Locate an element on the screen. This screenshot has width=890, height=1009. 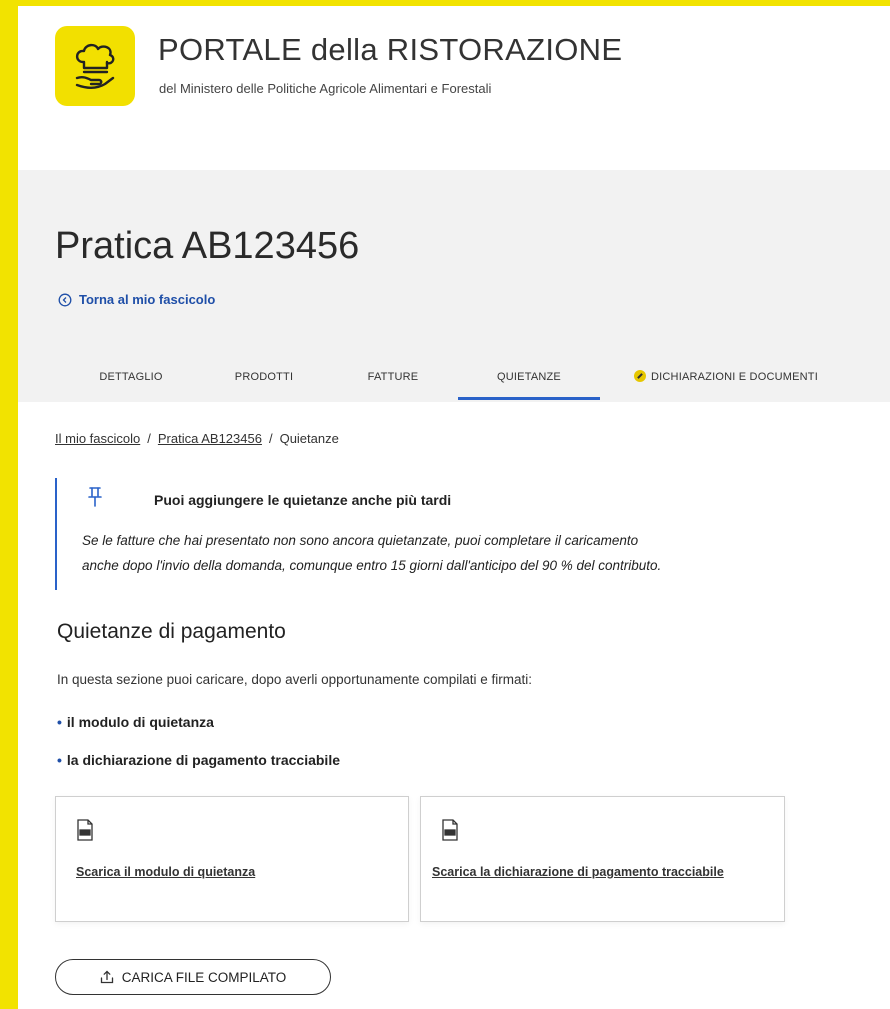
back-arrow-icon is located at coordinates (65, 299).